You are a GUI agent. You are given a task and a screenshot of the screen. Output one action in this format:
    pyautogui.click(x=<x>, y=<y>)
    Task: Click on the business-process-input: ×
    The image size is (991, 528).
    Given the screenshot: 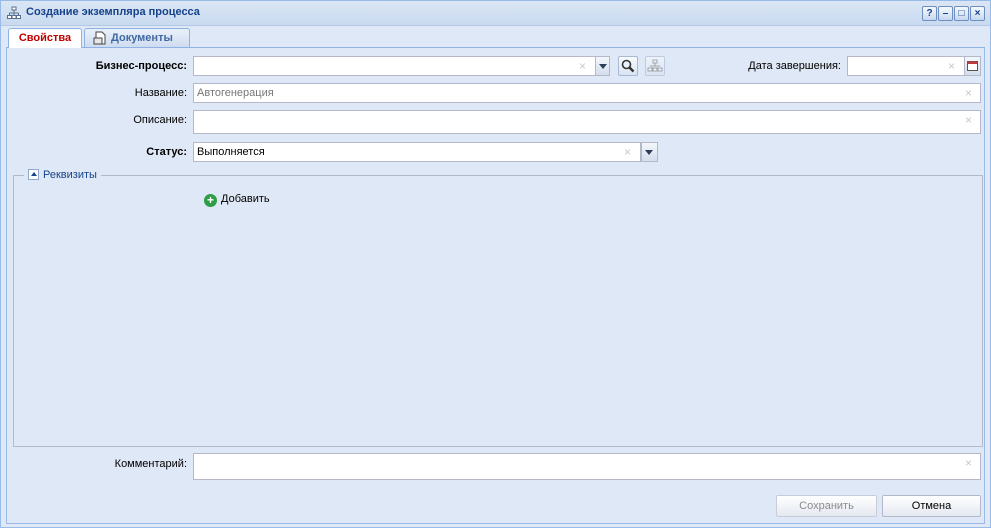 What is the action you would take?
    pyautogui.click(x=395, y=66)
    